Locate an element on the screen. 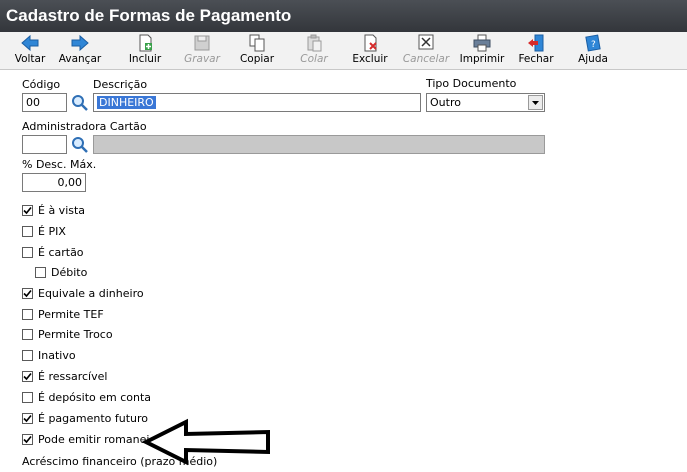  checkbox-permite-troco: Permite Troco is located at coordinates (67, 334).